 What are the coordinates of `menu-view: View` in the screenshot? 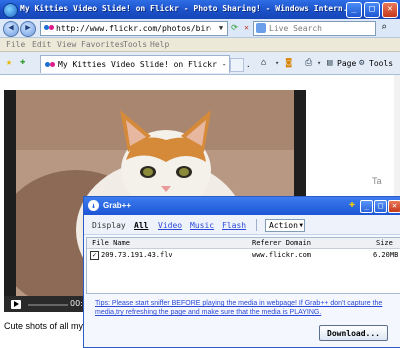 It's located at (66, 44).